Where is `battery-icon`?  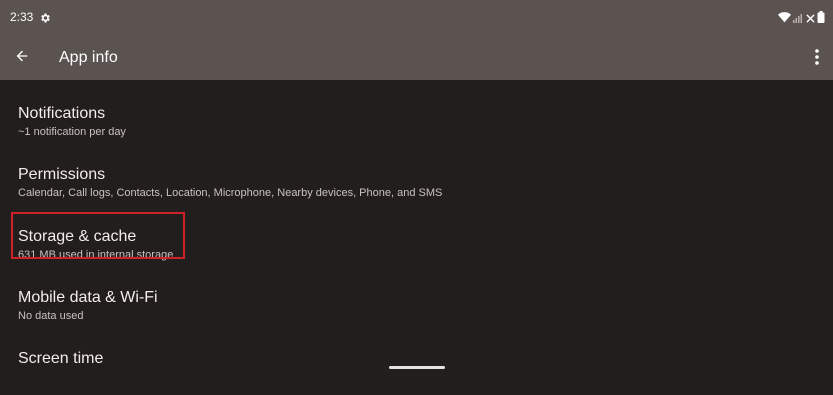 battery-icon is located at coordinates (821, 19).